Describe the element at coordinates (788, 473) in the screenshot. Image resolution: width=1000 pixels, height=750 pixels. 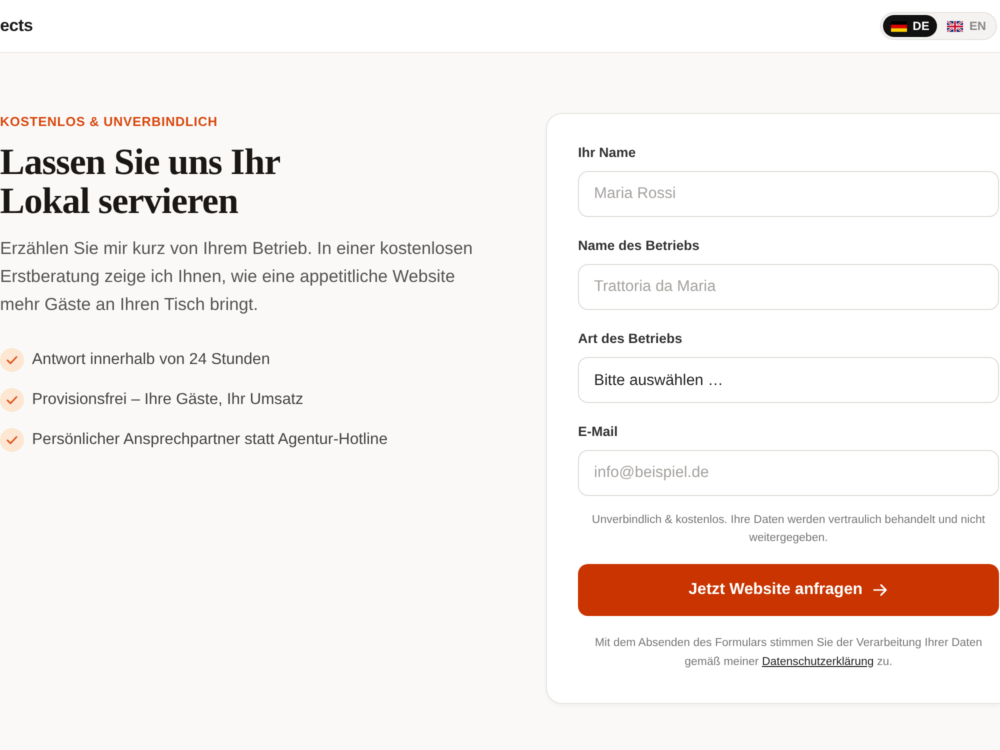
I see `input-field: info@beispiel.de` at that location.